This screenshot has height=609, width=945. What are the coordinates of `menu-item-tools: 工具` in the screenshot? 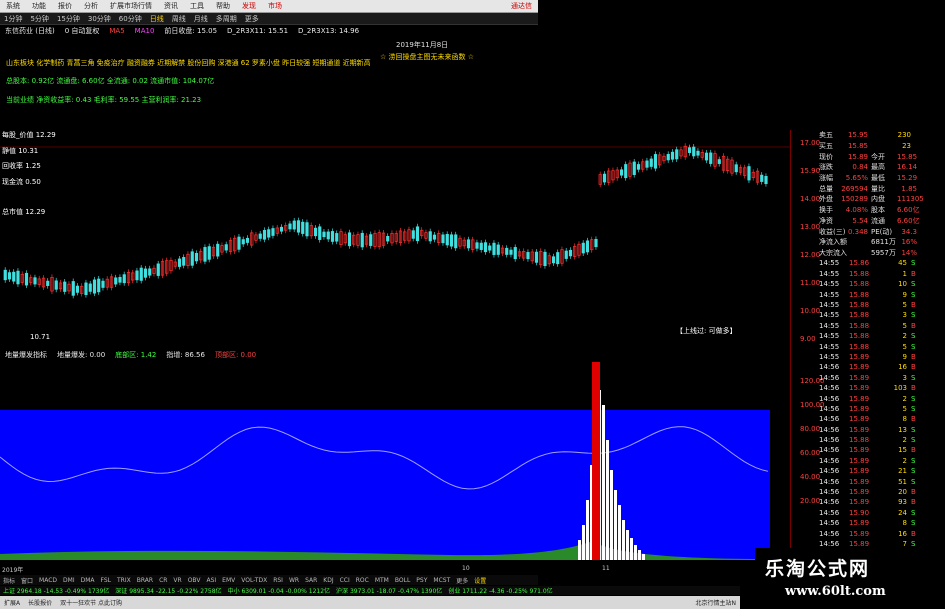 It's located at (197, 6).